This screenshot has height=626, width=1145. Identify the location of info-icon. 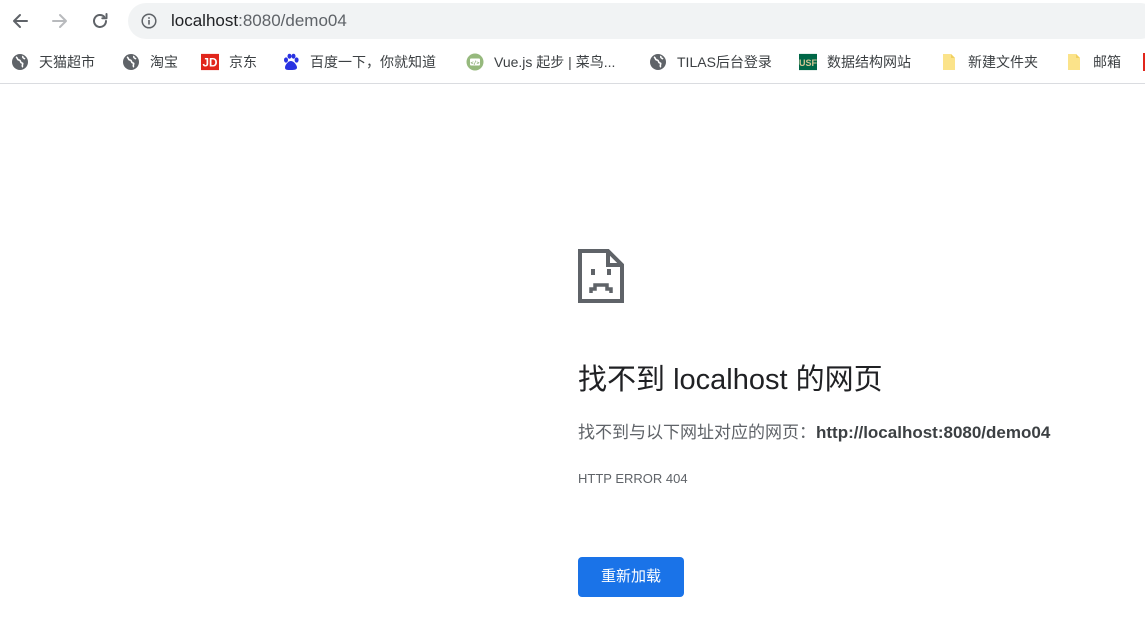
(149, 21).